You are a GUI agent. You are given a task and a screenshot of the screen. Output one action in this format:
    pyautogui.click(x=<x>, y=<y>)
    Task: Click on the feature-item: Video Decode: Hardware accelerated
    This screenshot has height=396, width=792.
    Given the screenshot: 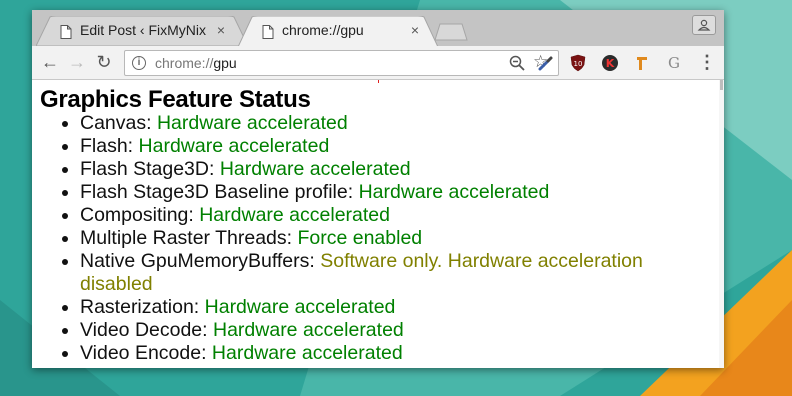 What is the action you would take?
    pyautogui.click(x=385, y=330)
    